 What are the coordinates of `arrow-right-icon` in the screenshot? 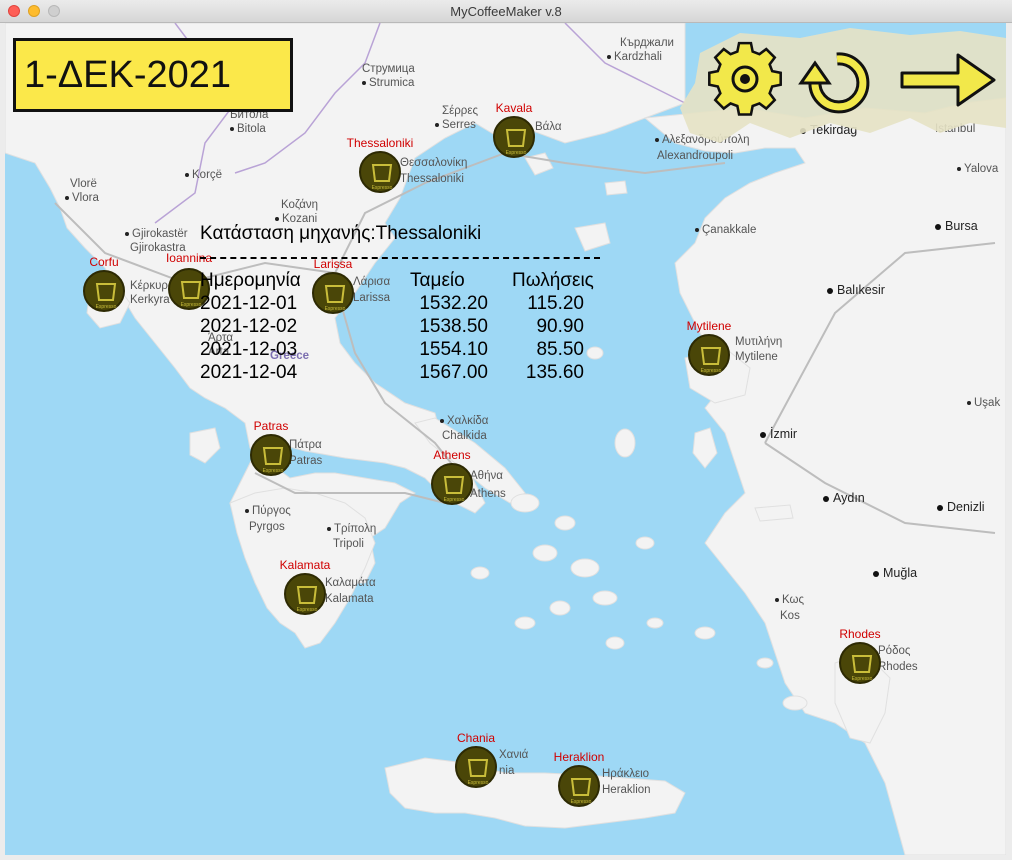 It's located at (948, 80).